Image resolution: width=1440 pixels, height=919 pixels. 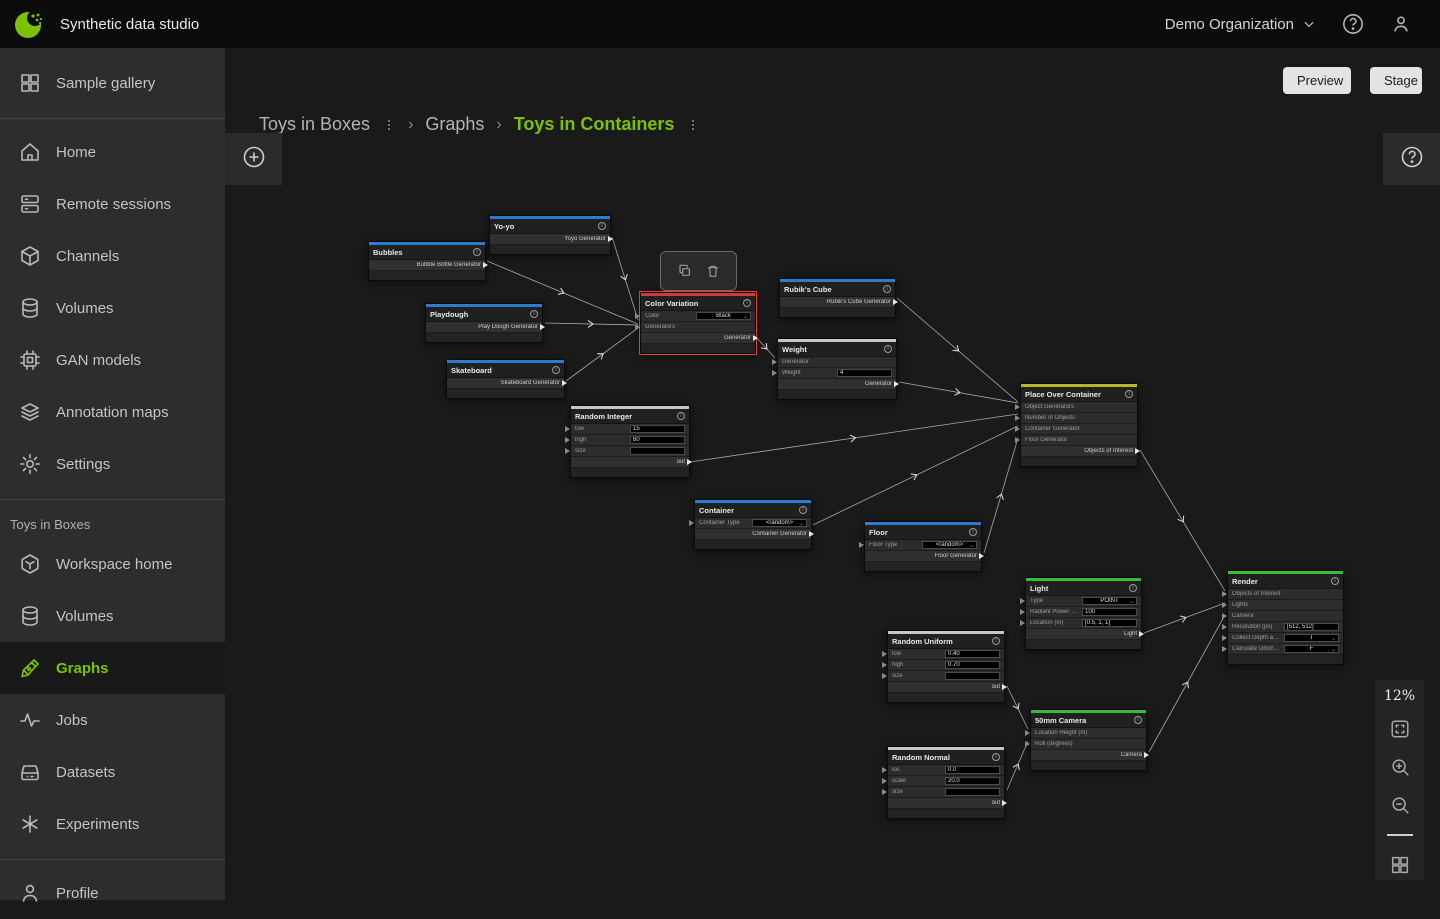 What do you see at coordinates (944, 782) in the screenshot?
I see `graph-node-random-normal: Random Normal i loc 0.0 scale 20.0 size out` at bounding box center [944, 782].